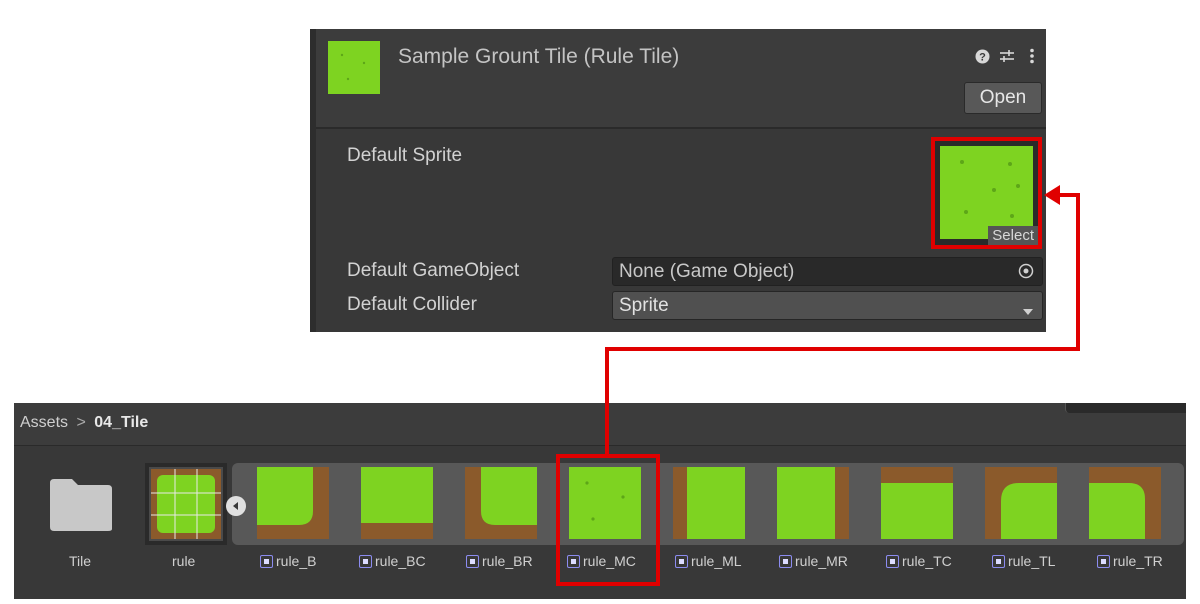  Describe the element at coordinates (986, 193) in the screenshot. I see `default-sprite-field: Select` at that location.